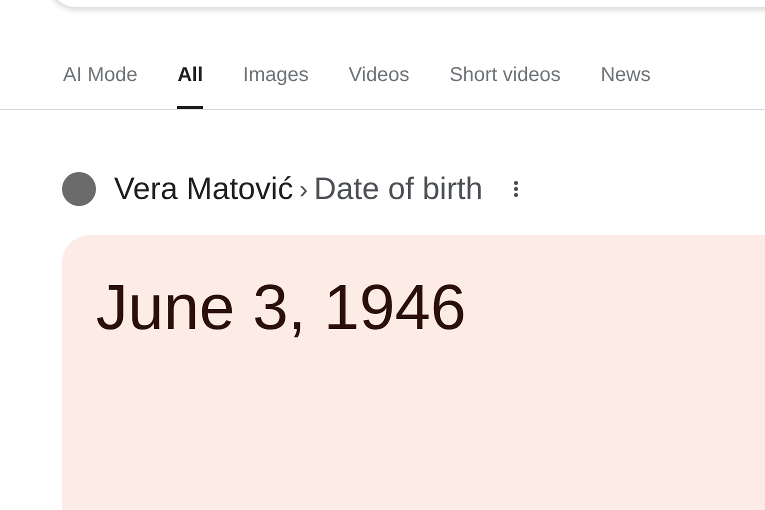 The image size is (765, 510). What do you see at coordinates (276, 84) in the screenshot?
I see `search-tab: Images` at bounding box center [276, 84].